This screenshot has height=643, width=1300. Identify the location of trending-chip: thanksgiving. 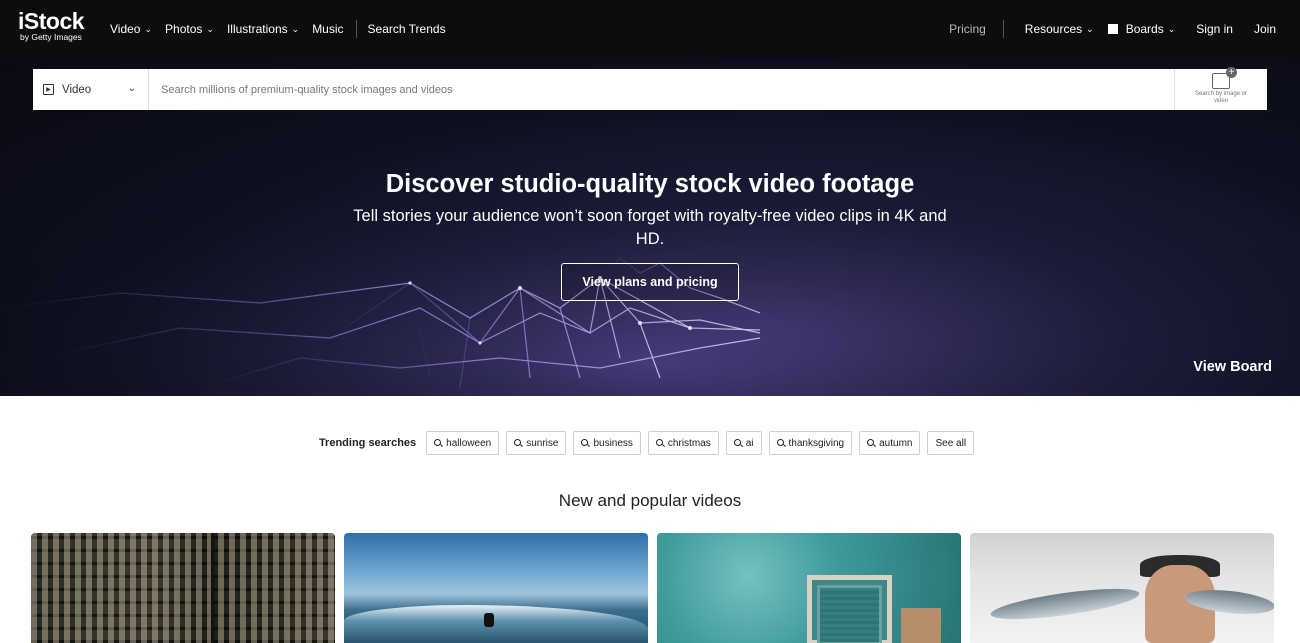
(810, 443).